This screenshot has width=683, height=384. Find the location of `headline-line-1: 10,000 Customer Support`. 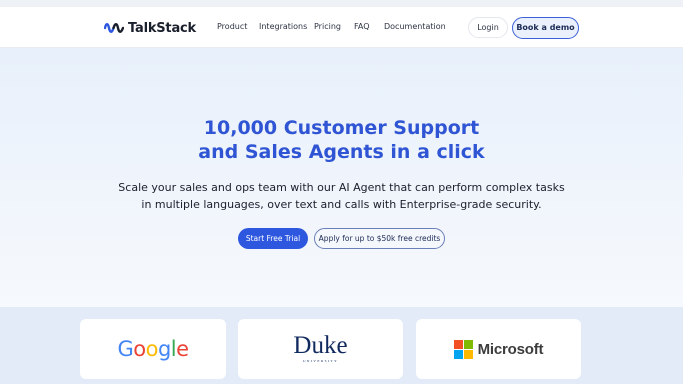

headline-line-1: 10,000 Customer Support is located at coordinates (341, 128).